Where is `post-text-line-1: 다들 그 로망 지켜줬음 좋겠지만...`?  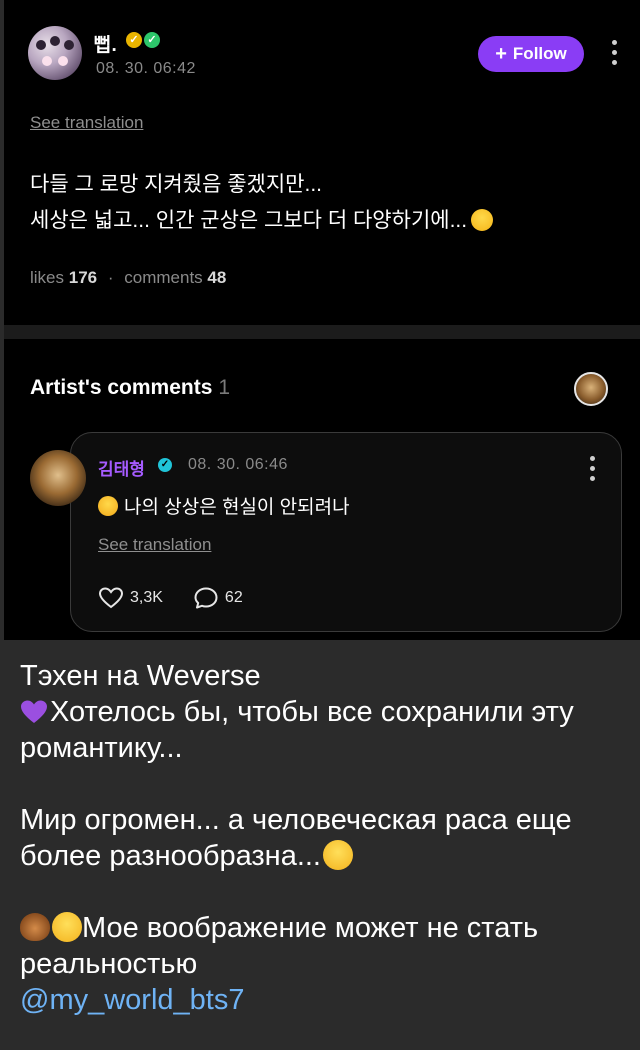 post-text-line-1: 다들 그 로망 지켜줬음 좋겠지만... is located at coordinates (176, 184).